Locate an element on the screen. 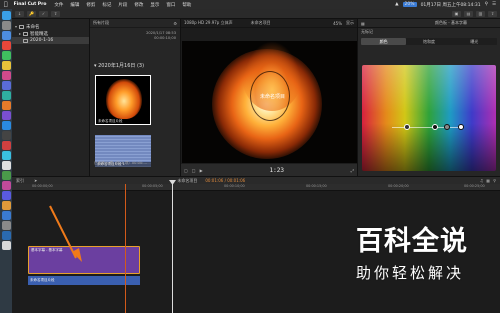 The width and height of the screenshot is (500, 313). inspector-toggle: ▥ is located at coordinates (480, 13).